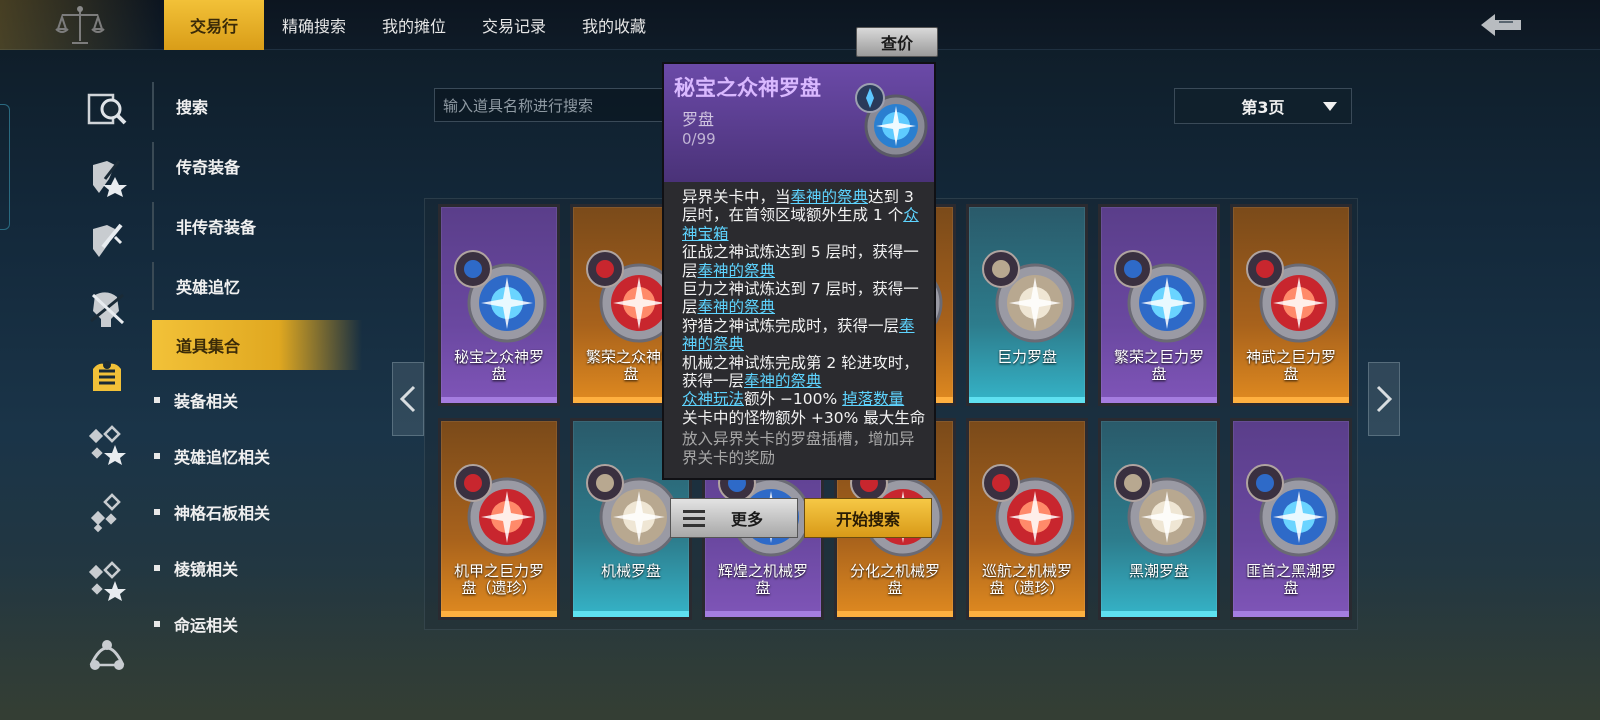 This screenshot has height=720, width=1600. What do you see at coordinates (5, 167) in the screenshot?
I see `left-edge-accent` at bounding box center [5, 167].